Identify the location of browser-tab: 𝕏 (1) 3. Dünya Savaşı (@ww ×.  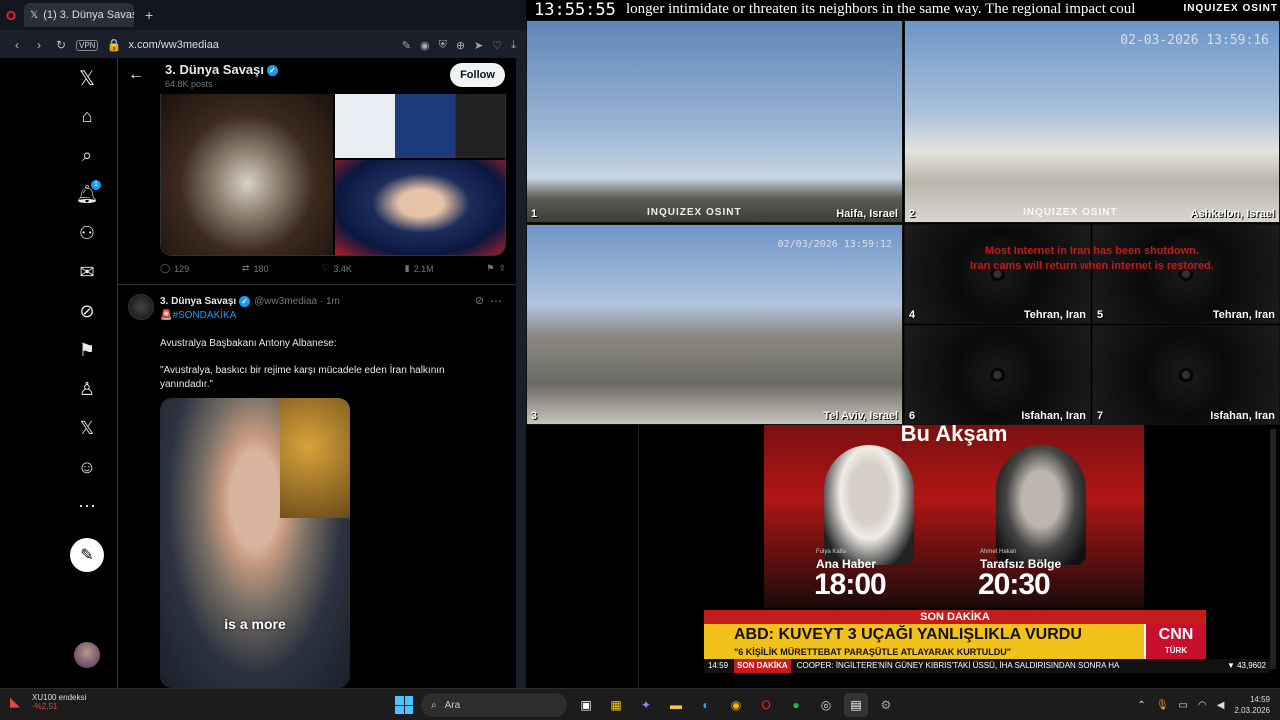
(79, 15).